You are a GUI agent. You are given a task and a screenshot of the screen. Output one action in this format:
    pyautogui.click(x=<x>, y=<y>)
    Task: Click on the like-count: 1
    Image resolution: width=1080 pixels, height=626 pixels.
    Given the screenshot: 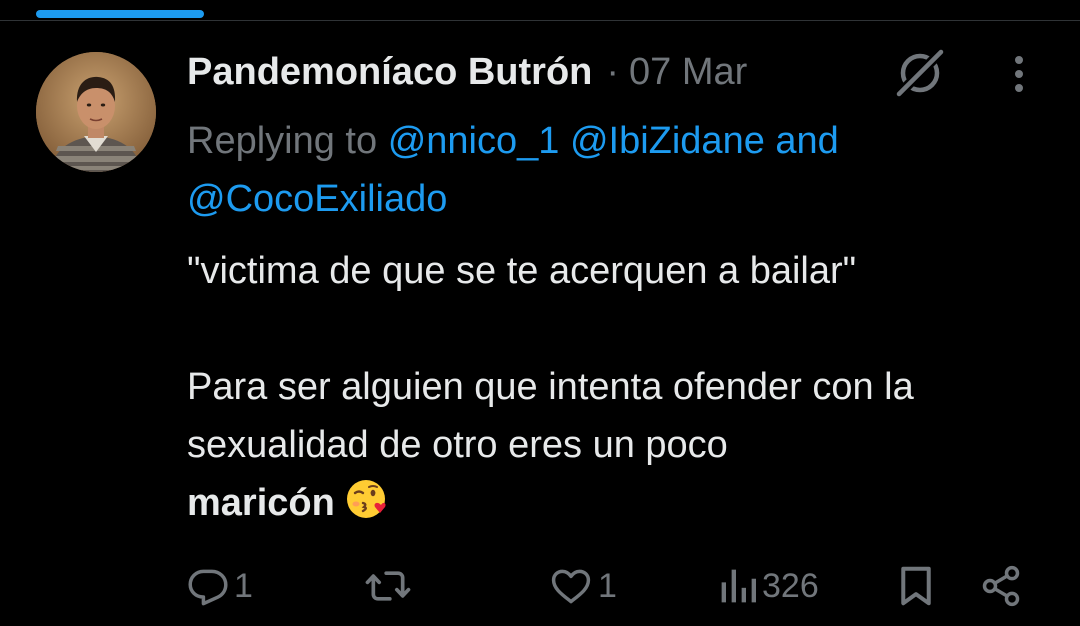 What is the action you would take?
    pyautogui.click(x=607, y=585)
    